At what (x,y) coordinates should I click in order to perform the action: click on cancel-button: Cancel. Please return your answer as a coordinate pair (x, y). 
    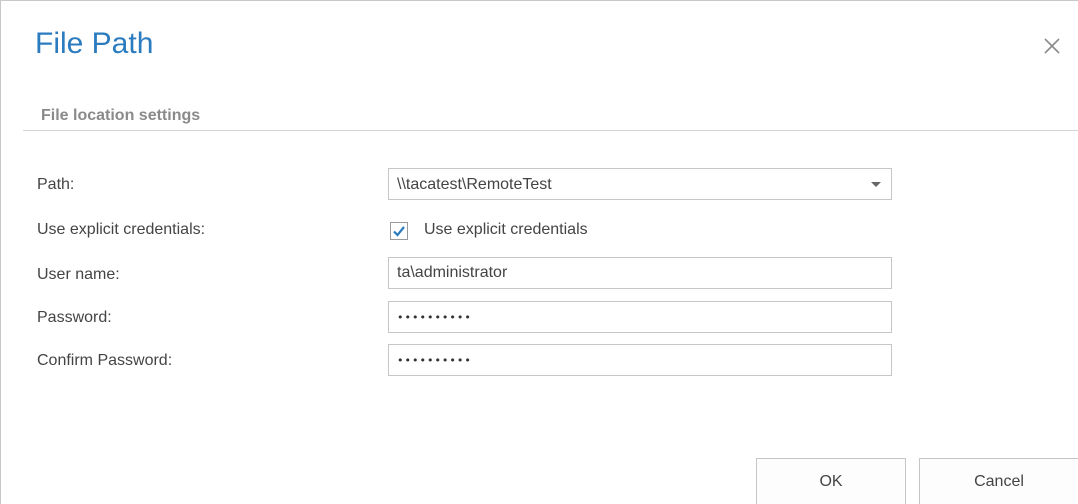
    Looking at the image, I should click on (998, 481).